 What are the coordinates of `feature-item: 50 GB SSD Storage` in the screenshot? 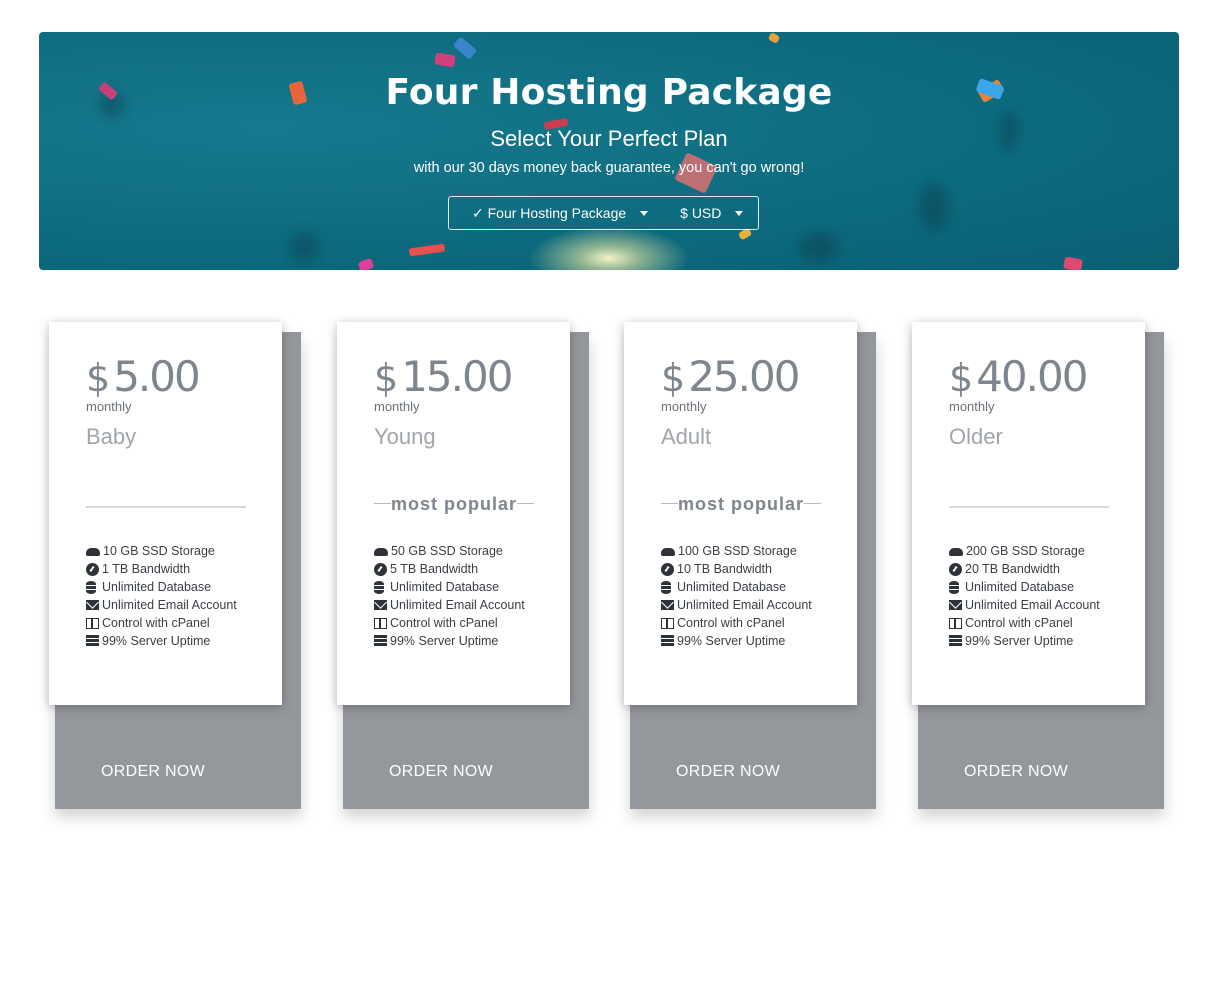 It's located at (449, 551).